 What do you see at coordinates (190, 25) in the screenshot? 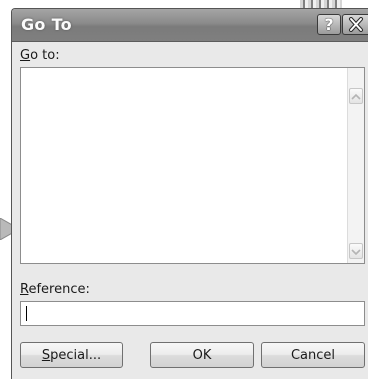
I see `title-bar: Go To ?` at bounding box center [190, 25].